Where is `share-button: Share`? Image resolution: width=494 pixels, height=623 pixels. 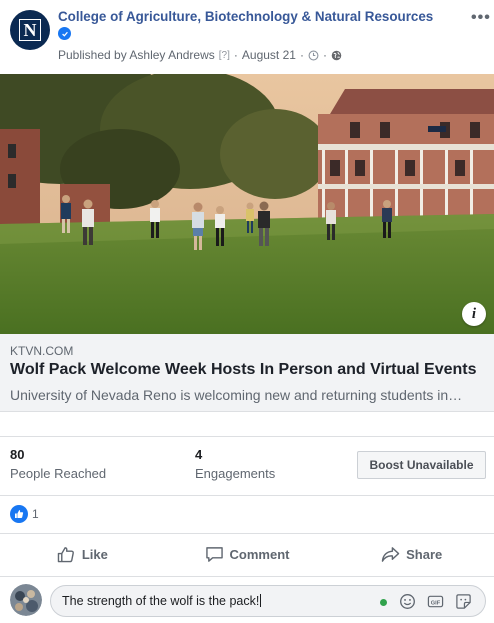 share-button: Share is located at coordinates (411, 554).